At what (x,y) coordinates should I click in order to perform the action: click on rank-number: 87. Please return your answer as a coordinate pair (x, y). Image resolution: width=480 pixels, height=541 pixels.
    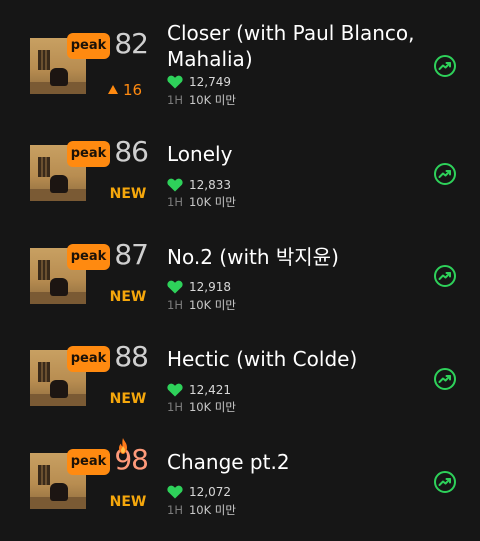
    Looking at the image, I should click on (131, 254).